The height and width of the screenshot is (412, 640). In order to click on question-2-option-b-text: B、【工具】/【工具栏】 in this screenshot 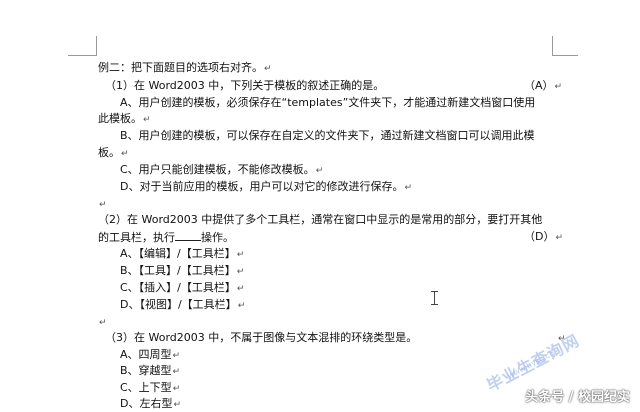, I will do `click(178, 270)`.